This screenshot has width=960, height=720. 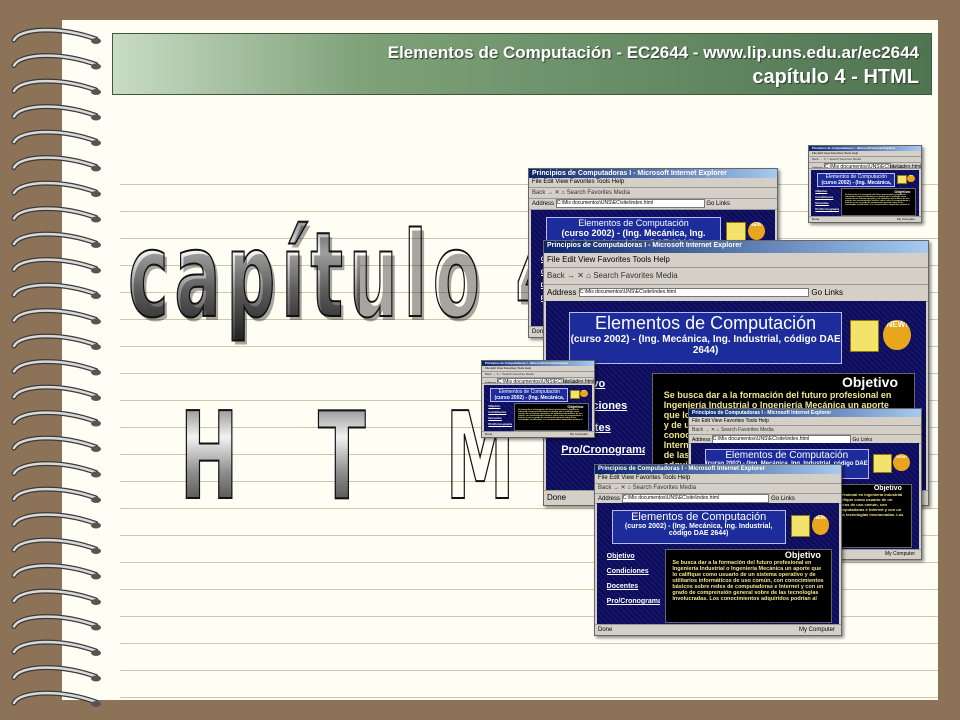 What do you see at coordinates (622, 587) in the screenshot?
I see `site-menu-item: Docentes` at bounding box center [622, 587].